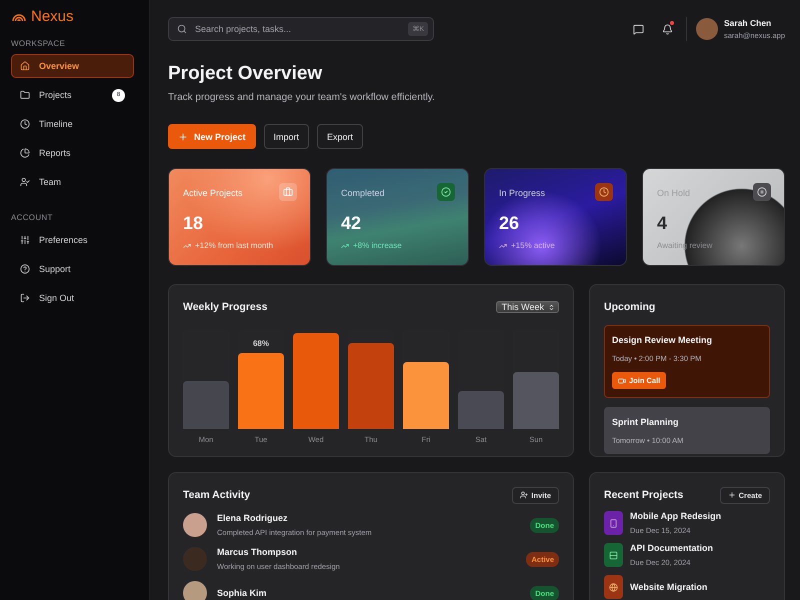 The image size is (800, 600). What do you see at coordinates (700, 548) in the screenshot?
I see `project-name: API Documentation` at bounding box center [700, 548].